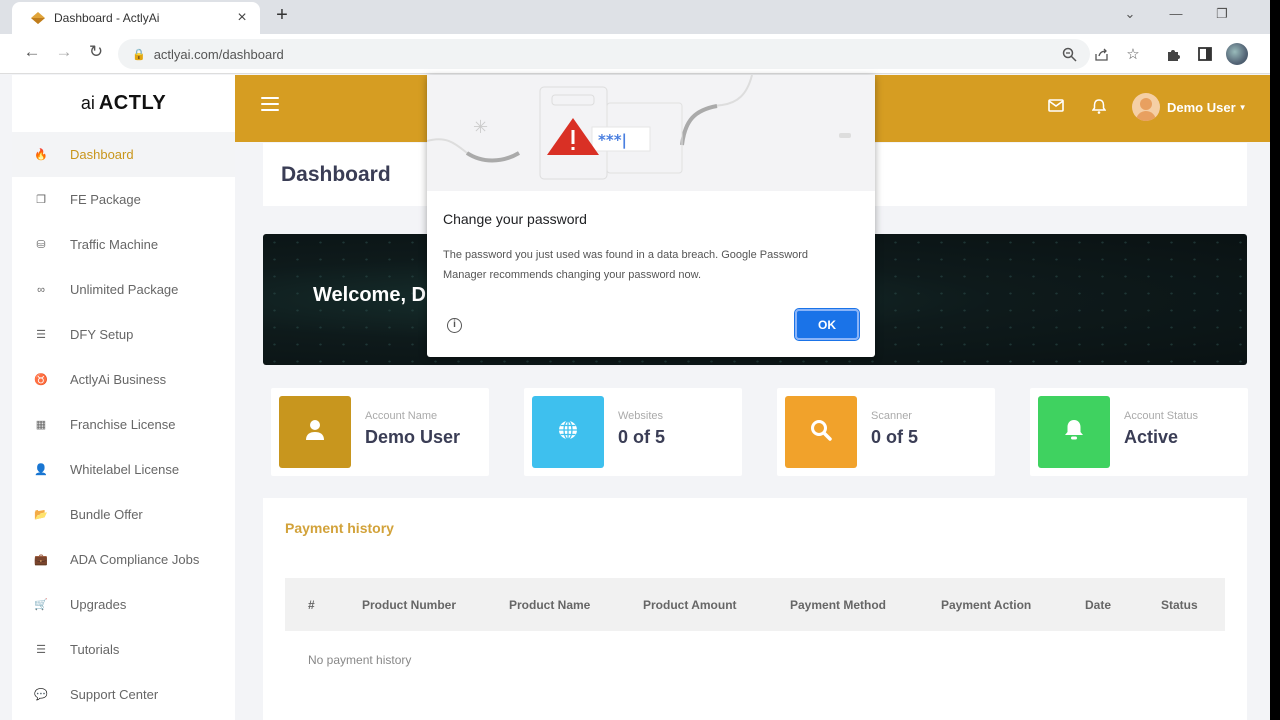  I want to click on back-icon: ←, so click(32, 52).